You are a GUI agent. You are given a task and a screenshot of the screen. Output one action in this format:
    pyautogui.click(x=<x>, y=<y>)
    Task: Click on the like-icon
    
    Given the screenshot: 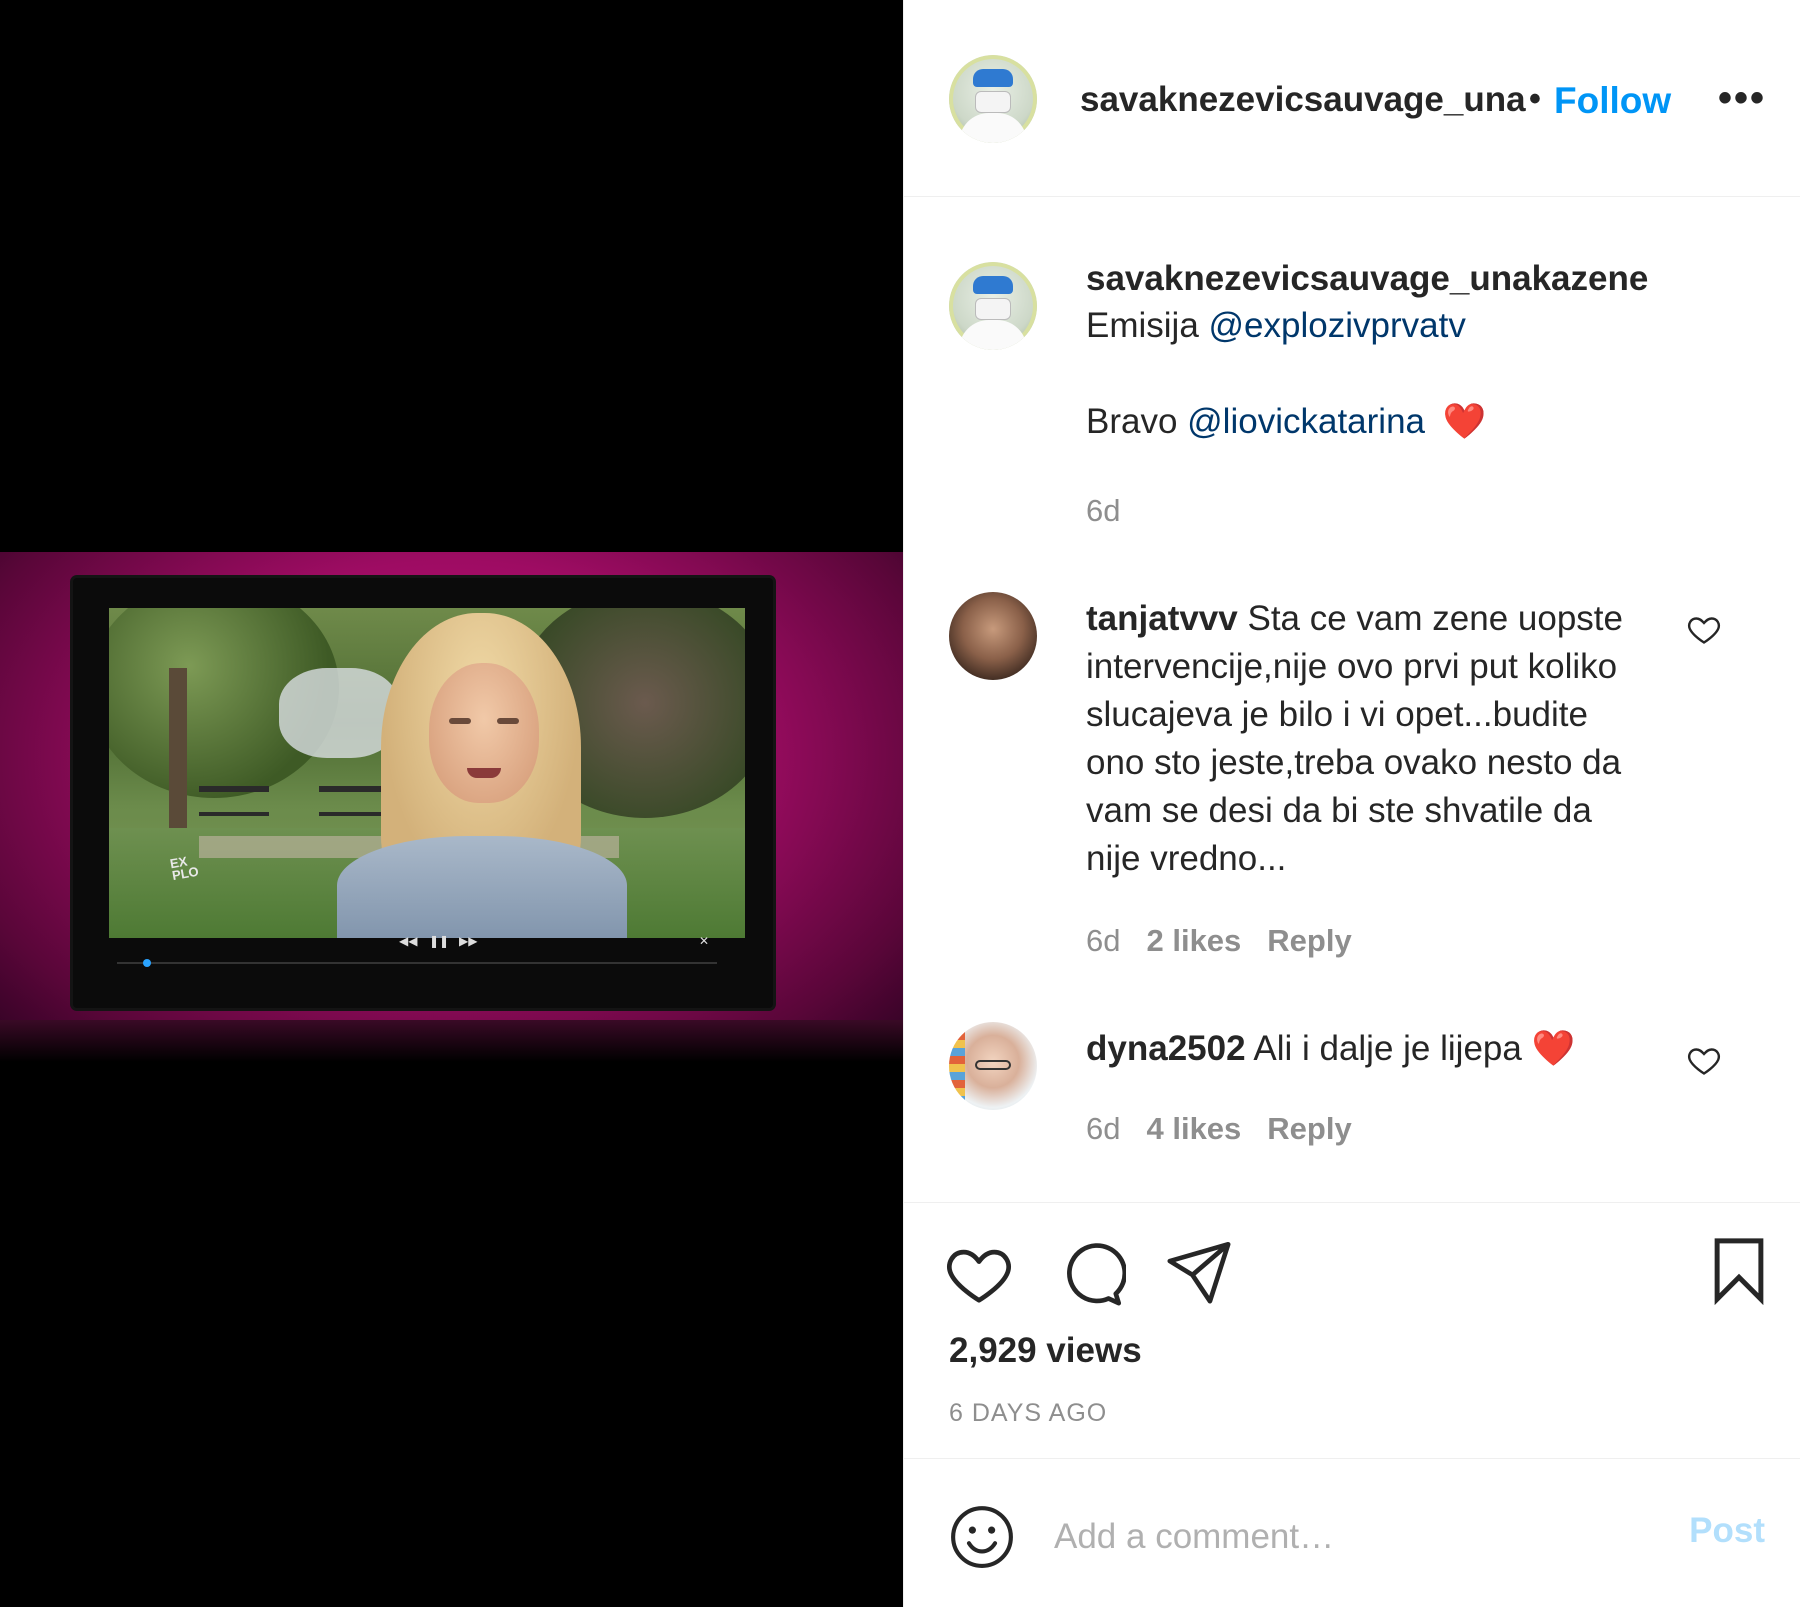 What is the action you would take?
    pyautogui.click(x=979, y=1274)
    